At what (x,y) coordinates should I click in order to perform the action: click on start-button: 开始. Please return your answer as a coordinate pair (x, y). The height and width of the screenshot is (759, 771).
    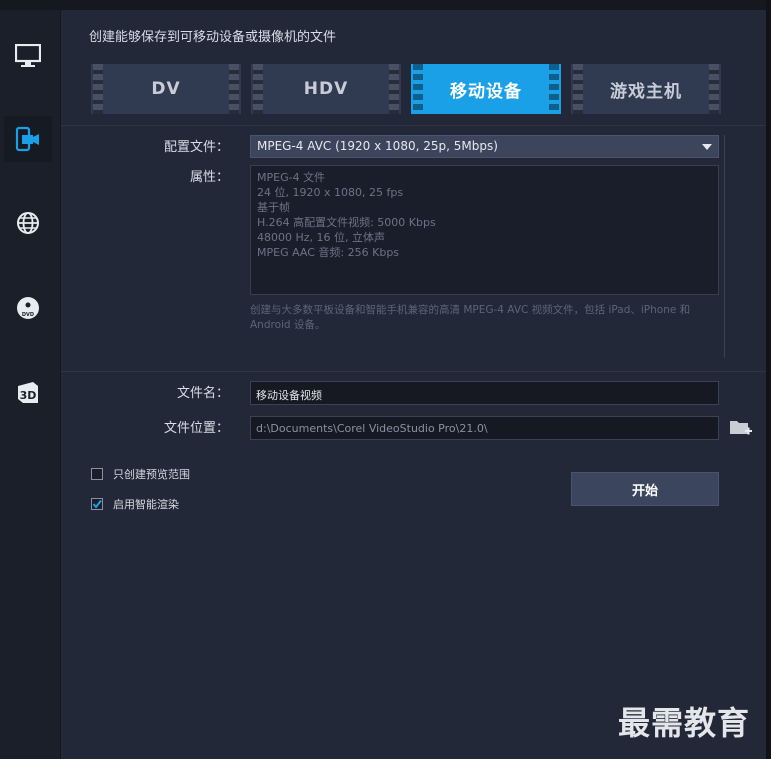
    Looking at the image, I should click on (645, 489).